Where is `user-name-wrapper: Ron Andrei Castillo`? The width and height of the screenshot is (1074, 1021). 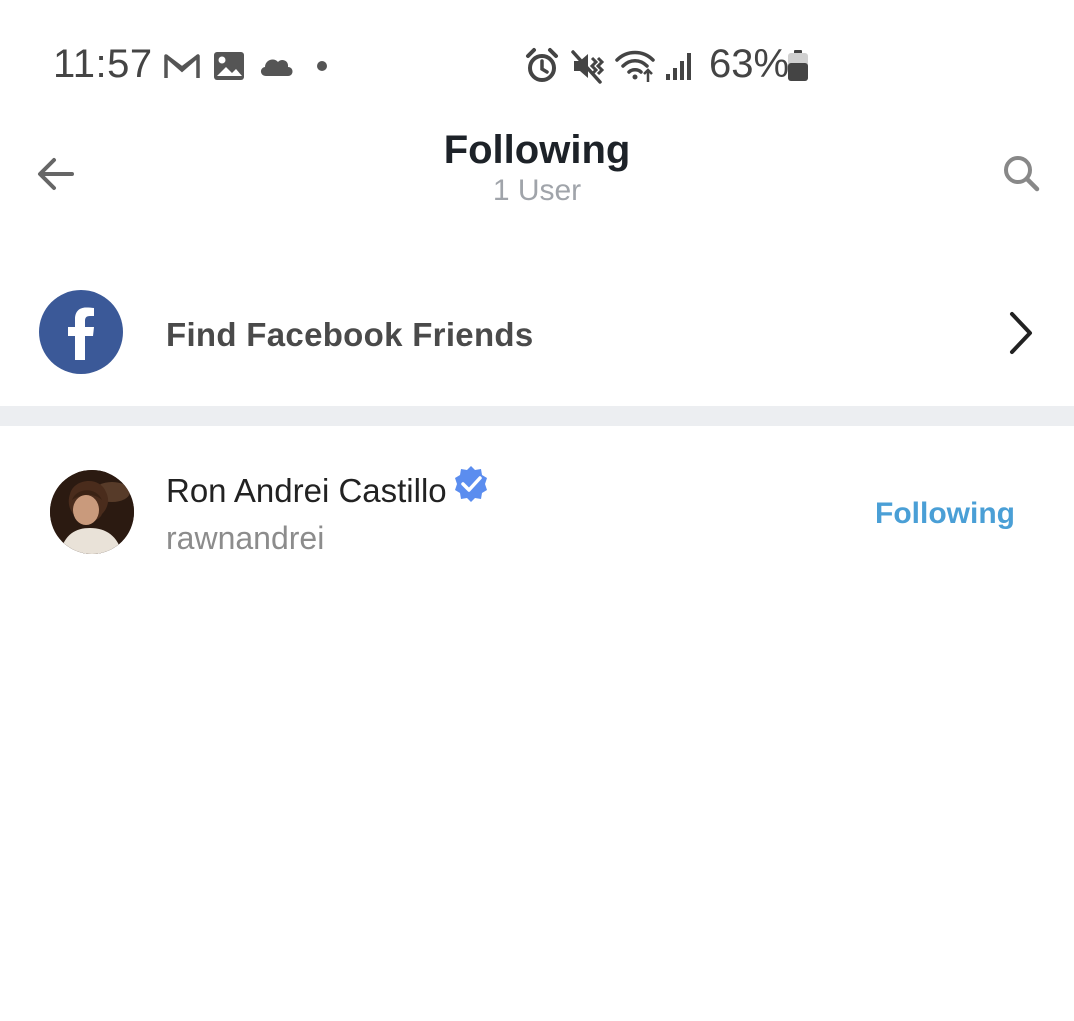 user-name-wrapper: Ron Andrei Castillo is located at coordinates (328, 488).